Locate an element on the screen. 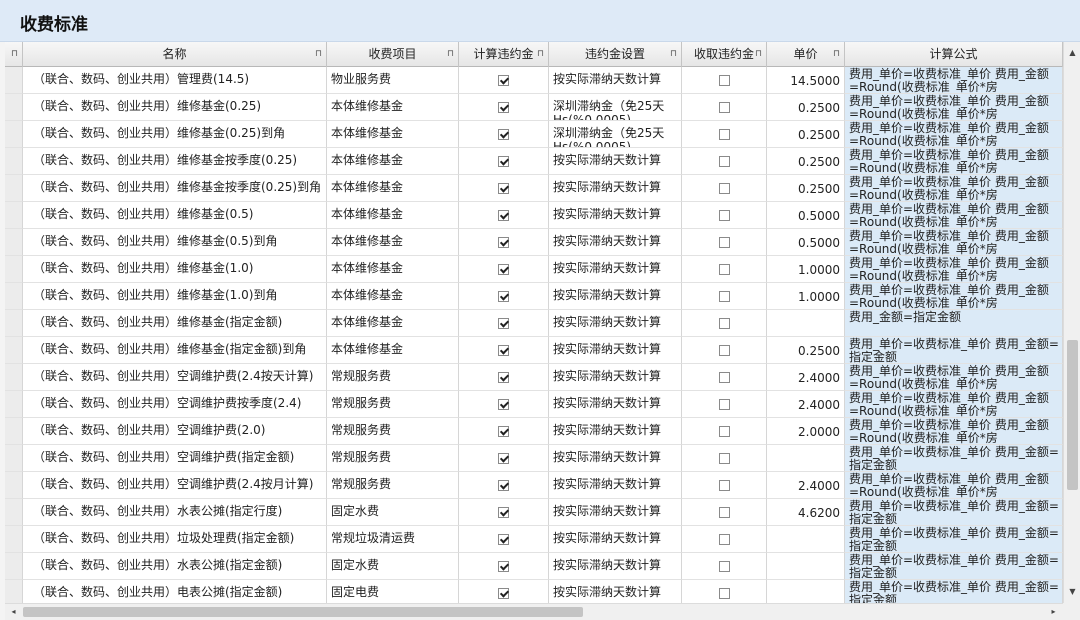 The image size is (1080, 620). cell-name: （联合、数码、创业共用）维修基金(指定金额)到角 is located at coordinates (175, 350).